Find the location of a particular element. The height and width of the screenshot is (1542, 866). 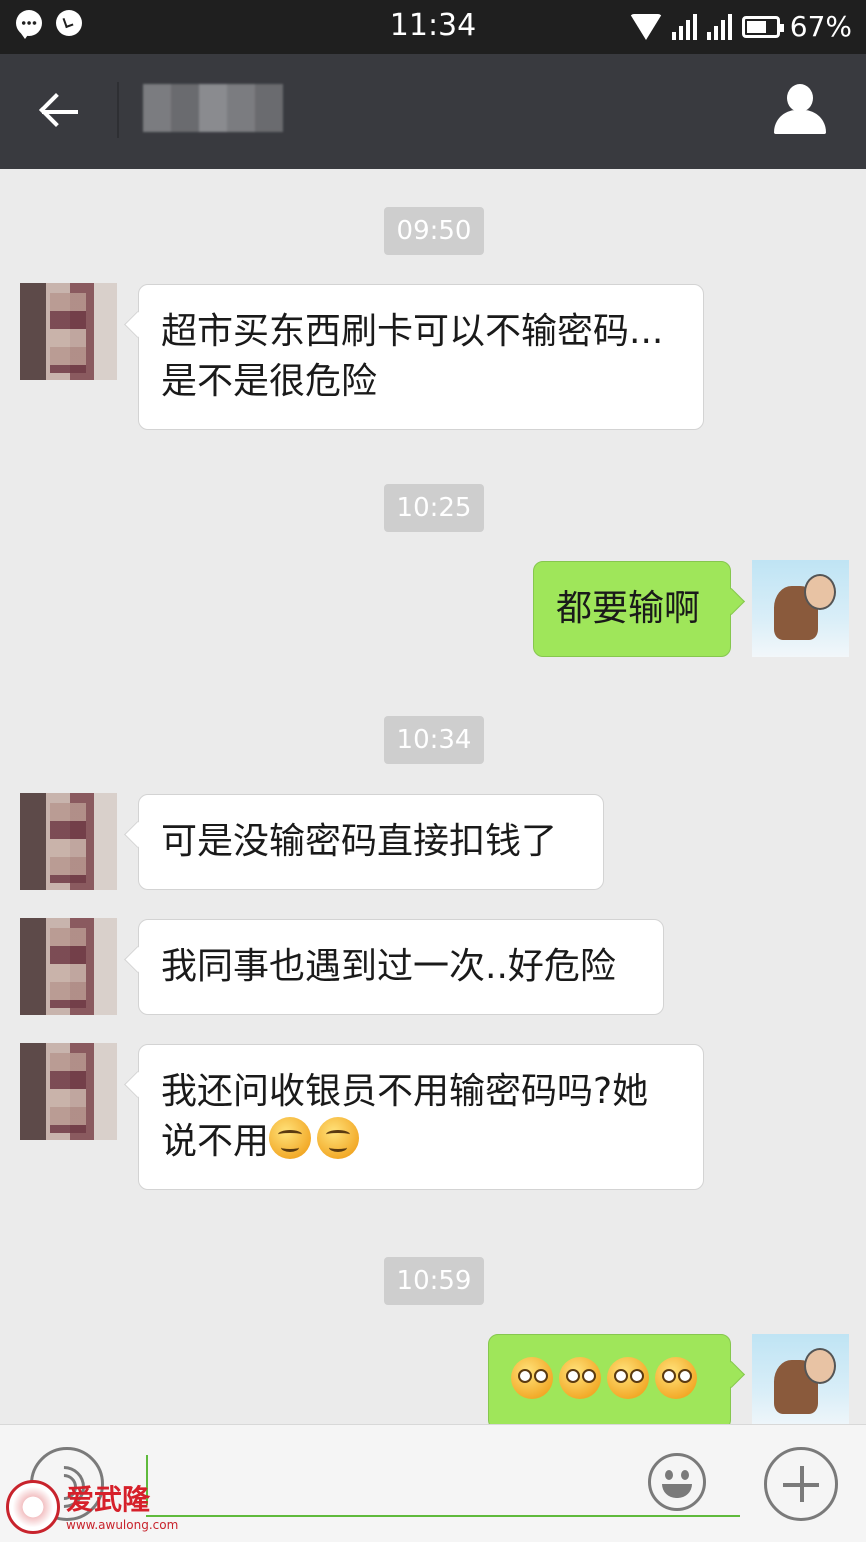

watermark-logo: 爱武隆 www.awulong.com is located at coordinates (91, 1508).